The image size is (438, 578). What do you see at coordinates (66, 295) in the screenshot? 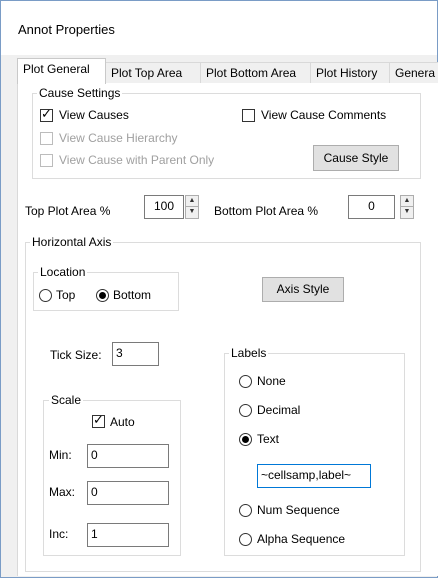
I see `location-top-label: Top` at bounding box center [66, 295].